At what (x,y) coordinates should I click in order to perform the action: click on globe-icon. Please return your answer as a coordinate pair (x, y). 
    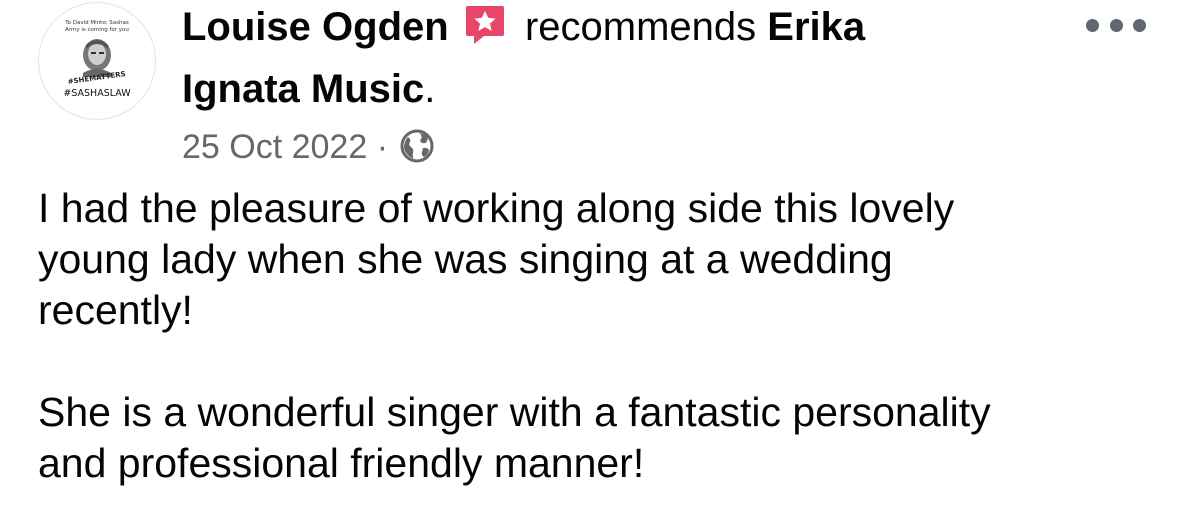
    Looking at the image, I should click on (417, 146).